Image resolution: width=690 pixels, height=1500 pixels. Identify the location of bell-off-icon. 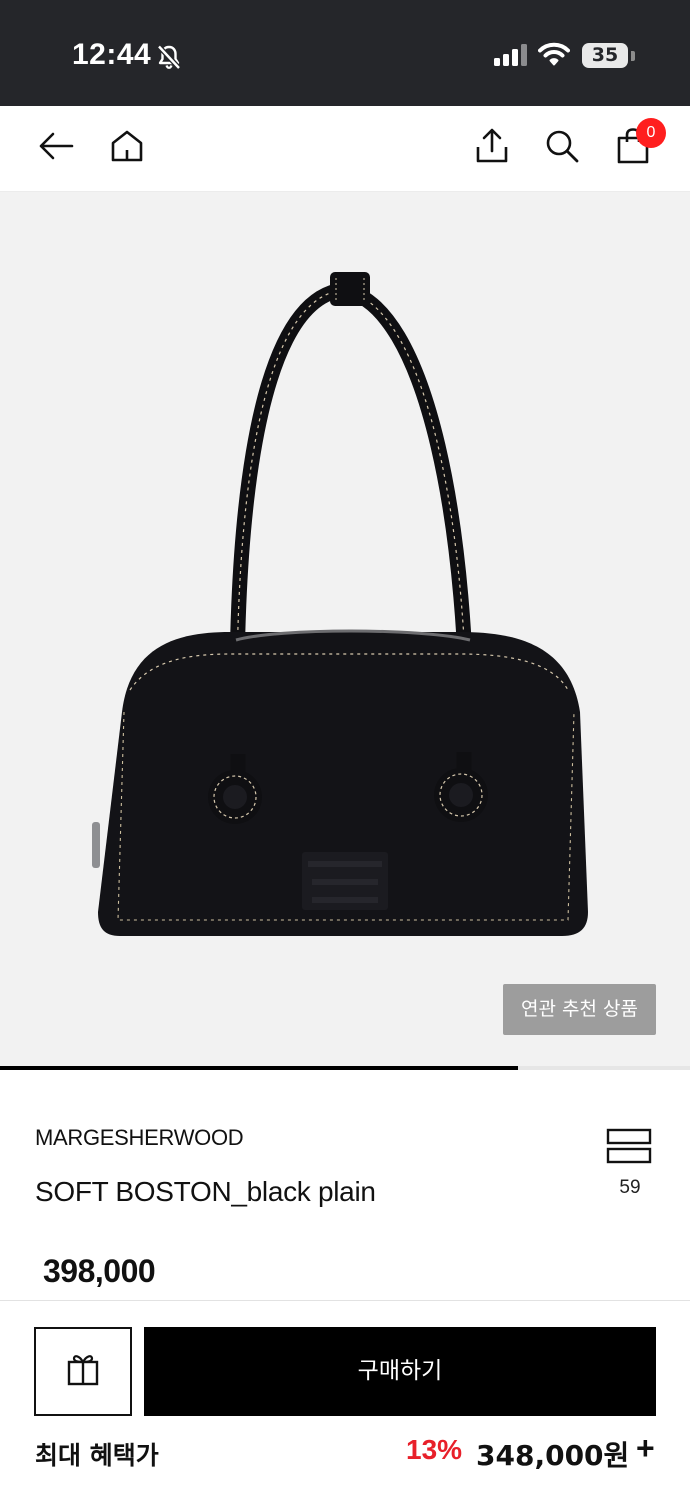
(169, 59).